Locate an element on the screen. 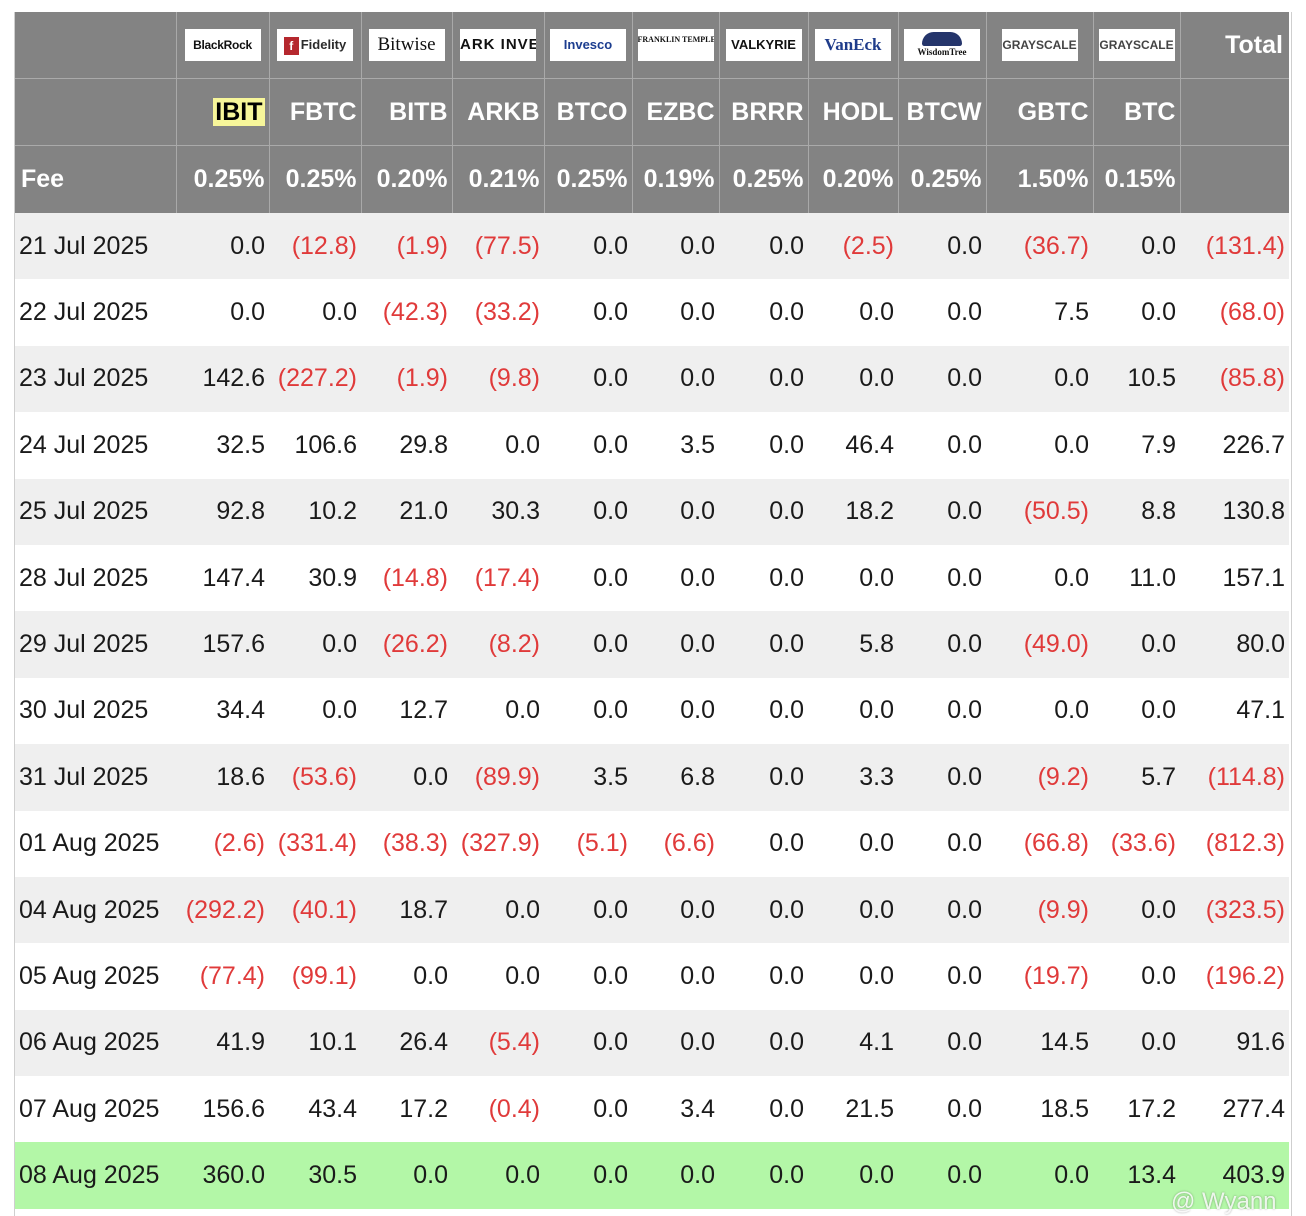 This screenshot has width=1306, height=1216. total-cell: 157.1 is located at coordinates (1234, 578).